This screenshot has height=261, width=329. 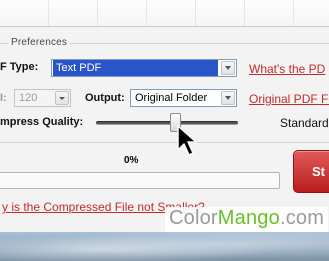 I want to click on watermark-part-mango: Mango, so click(x=248, y=218).